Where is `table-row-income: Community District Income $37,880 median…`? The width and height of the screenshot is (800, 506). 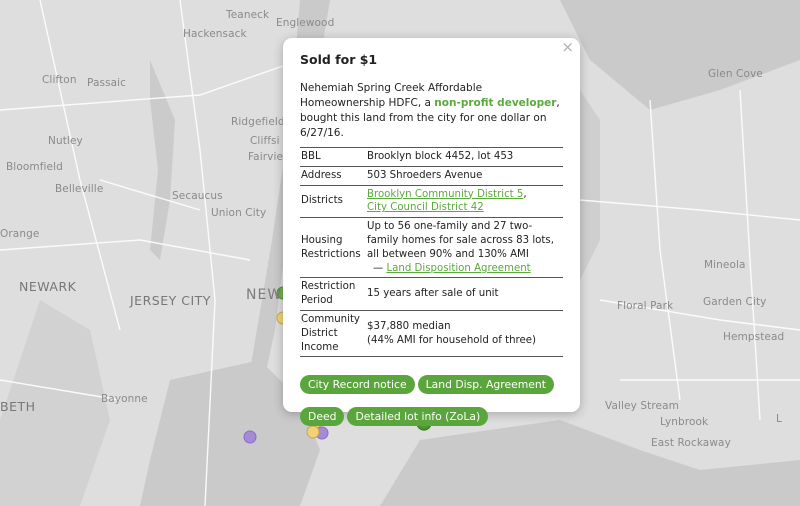 table-row-income: Community District Income $37,880 median… is located at coordinates (431, 333).